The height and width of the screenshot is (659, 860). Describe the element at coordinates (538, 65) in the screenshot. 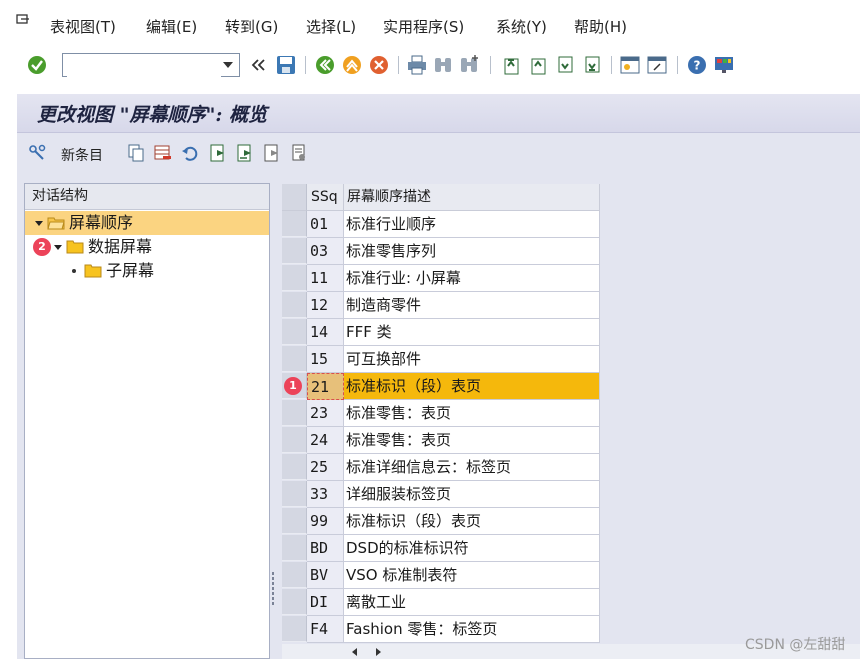

I see `prev-page-icon` at that location.